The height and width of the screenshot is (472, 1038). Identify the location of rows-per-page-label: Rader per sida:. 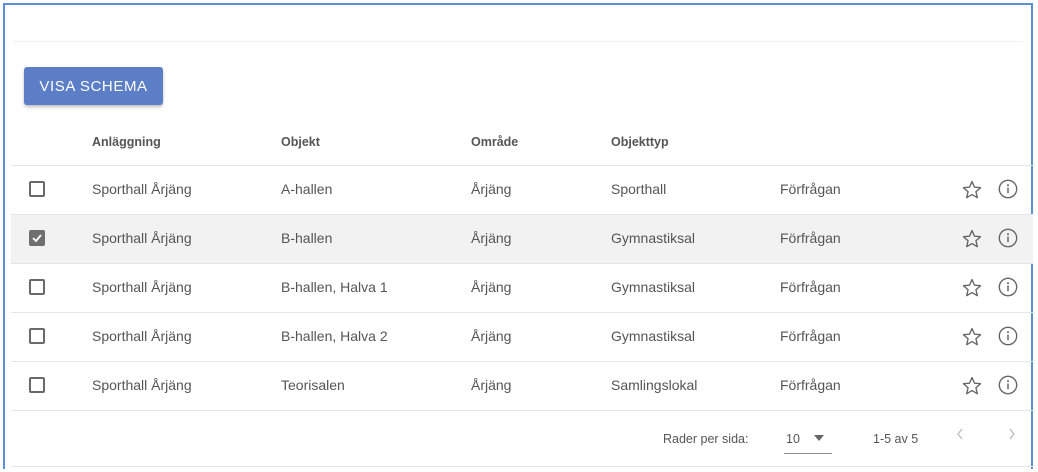
(706, 439).